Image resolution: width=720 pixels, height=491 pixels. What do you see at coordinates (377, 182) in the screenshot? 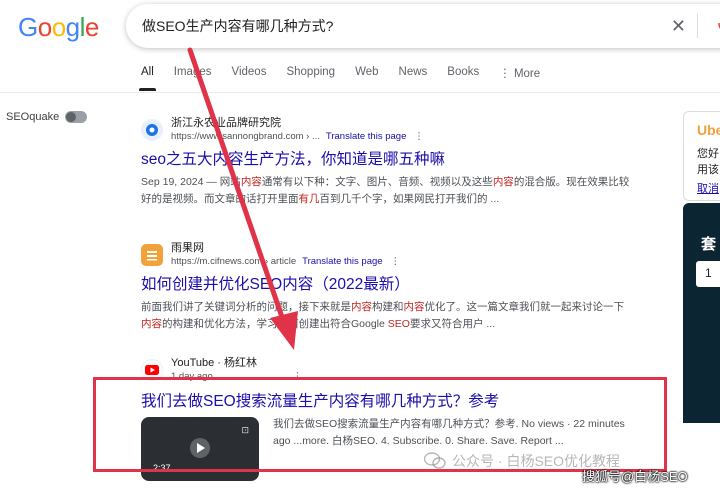
I see `snippet-text: 通常有以下种：文字、图片、音频、视频以及这些` at bounding box center [377, 182].